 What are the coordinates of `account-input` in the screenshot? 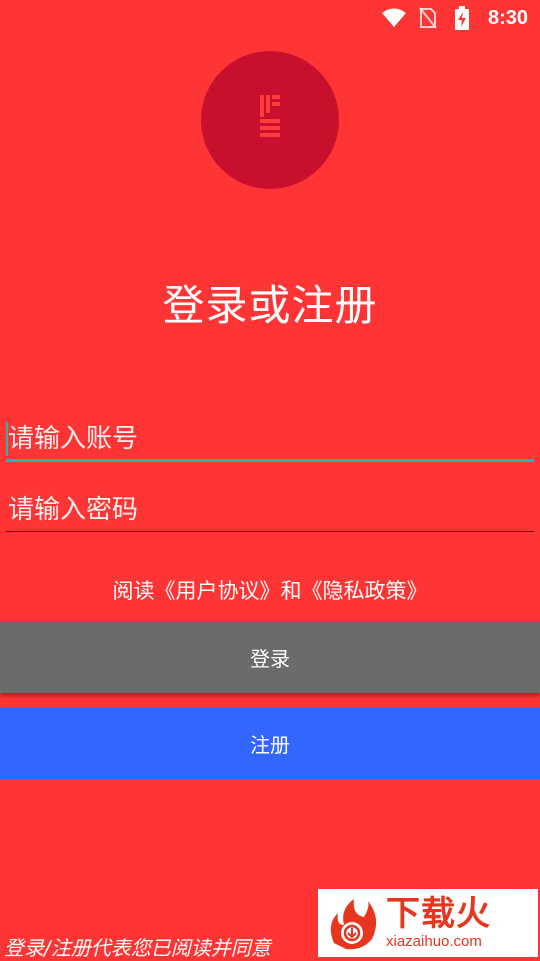 It's located at (270, 438).